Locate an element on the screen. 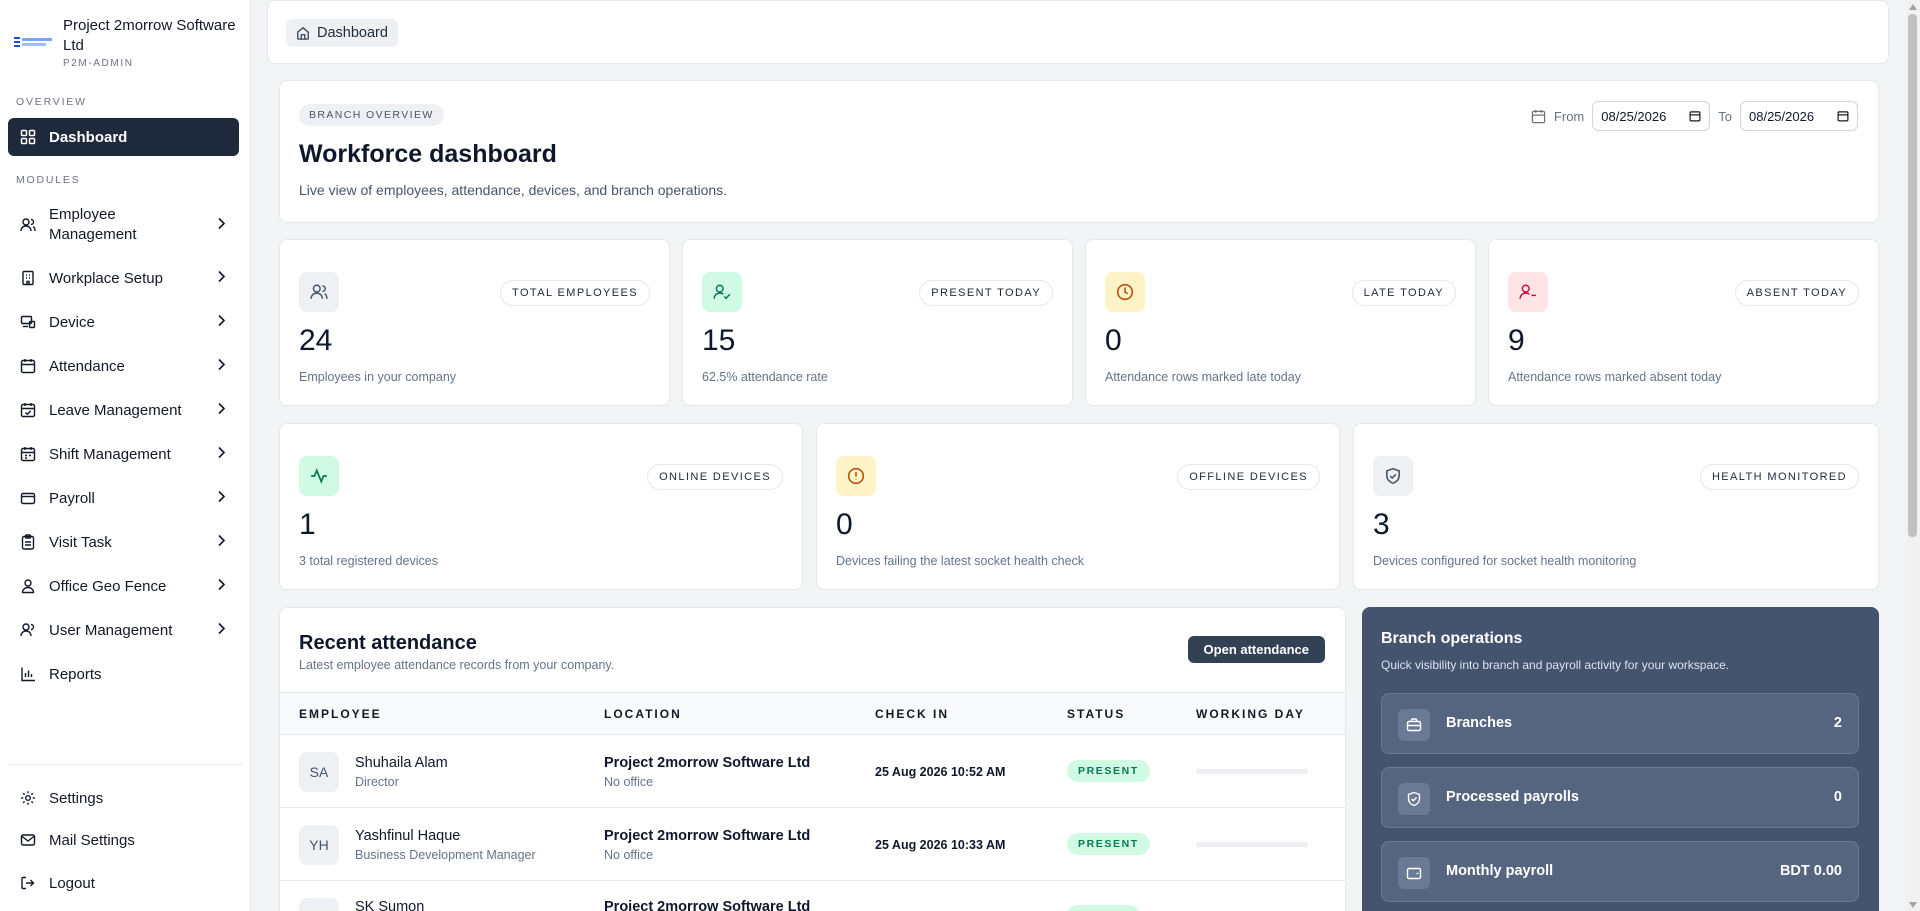 This screenshot has width=1920, height=911. breadcrumb: Dashboard is located at coordinates (342, 33).